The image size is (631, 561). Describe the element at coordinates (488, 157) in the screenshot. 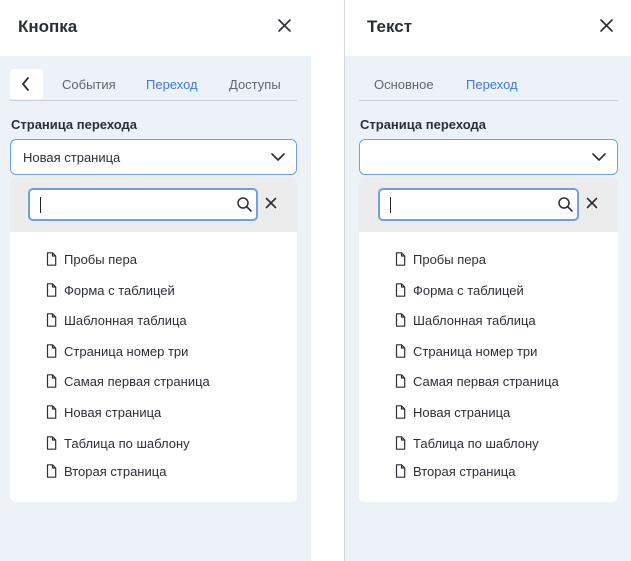

I see `target-page-select` at that location.